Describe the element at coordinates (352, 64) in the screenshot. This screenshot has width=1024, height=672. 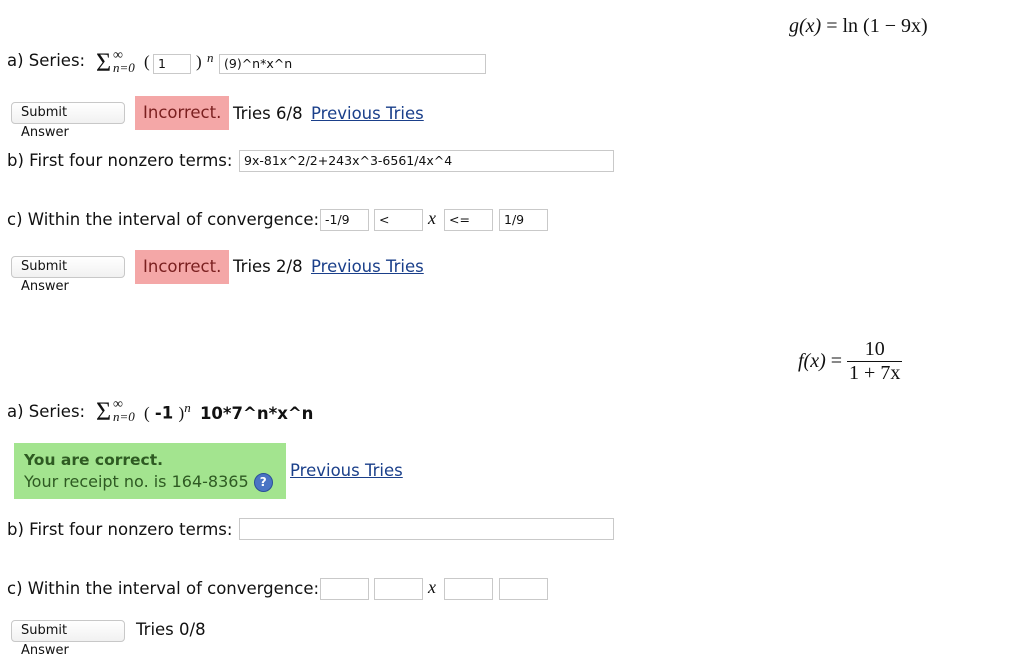
I see `series-term-input: (9)^n*x^n` at that location.